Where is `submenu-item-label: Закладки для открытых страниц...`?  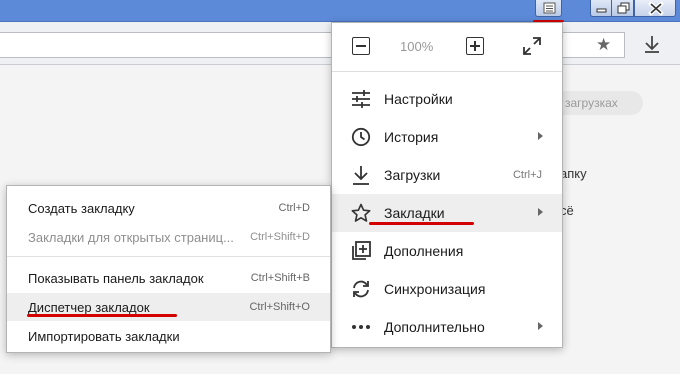 submenu-item-label: Закладки для открытых страниц... is located at coordinates (131, 237).